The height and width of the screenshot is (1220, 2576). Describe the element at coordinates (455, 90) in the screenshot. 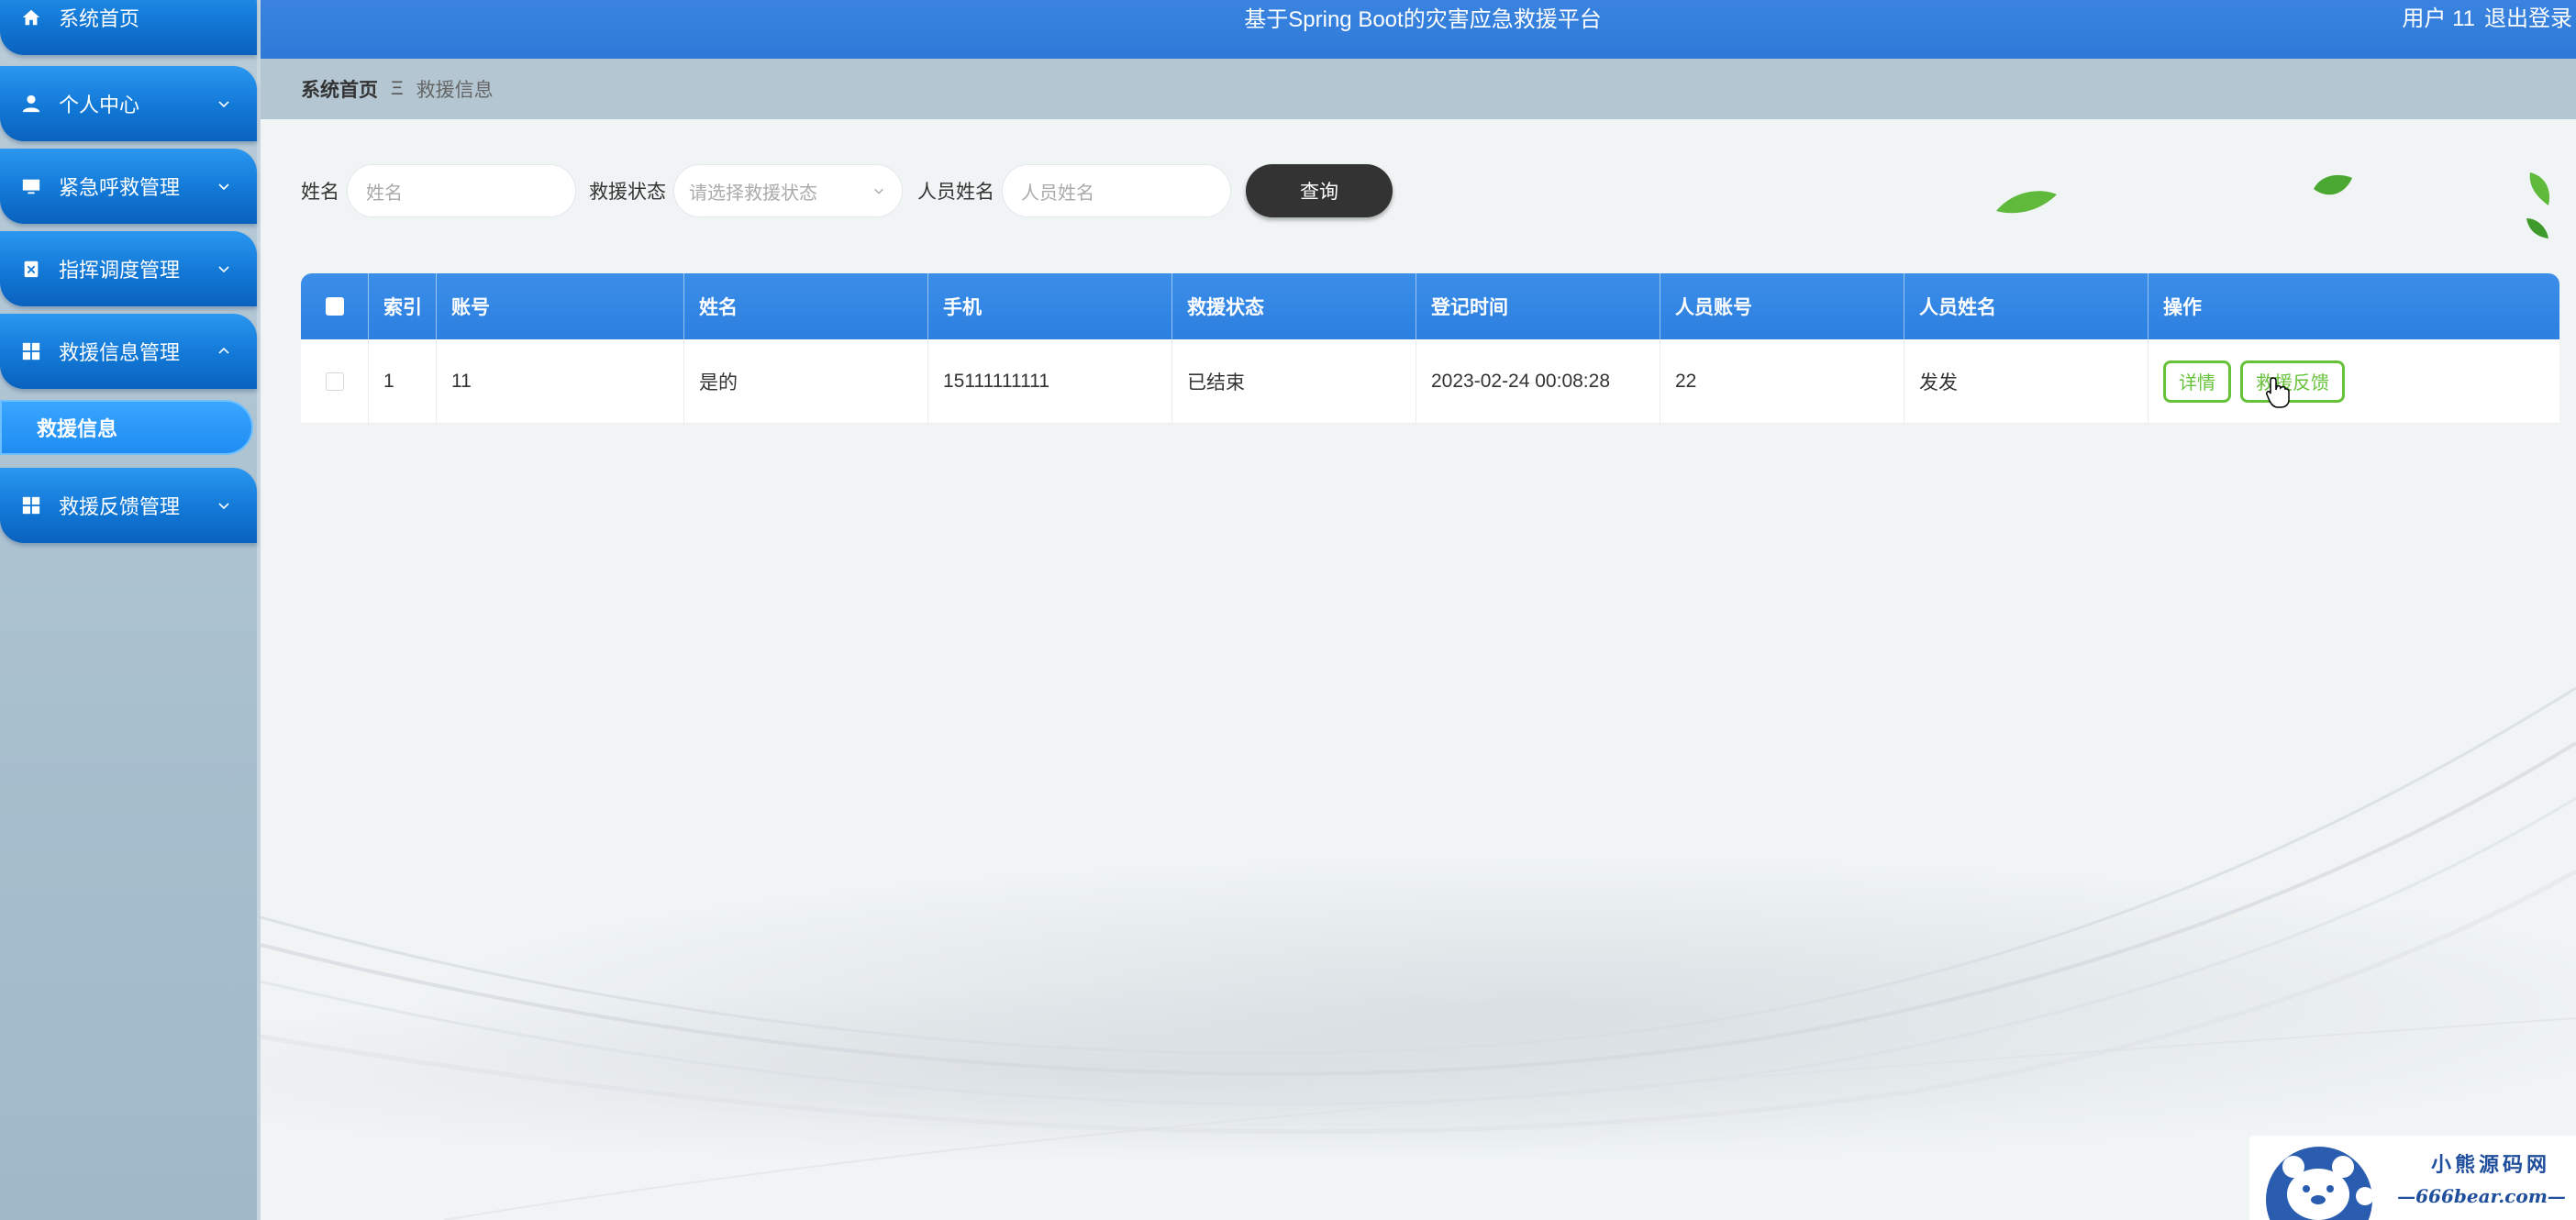

I see `breadcrumb-current: 救援信息` at that location.